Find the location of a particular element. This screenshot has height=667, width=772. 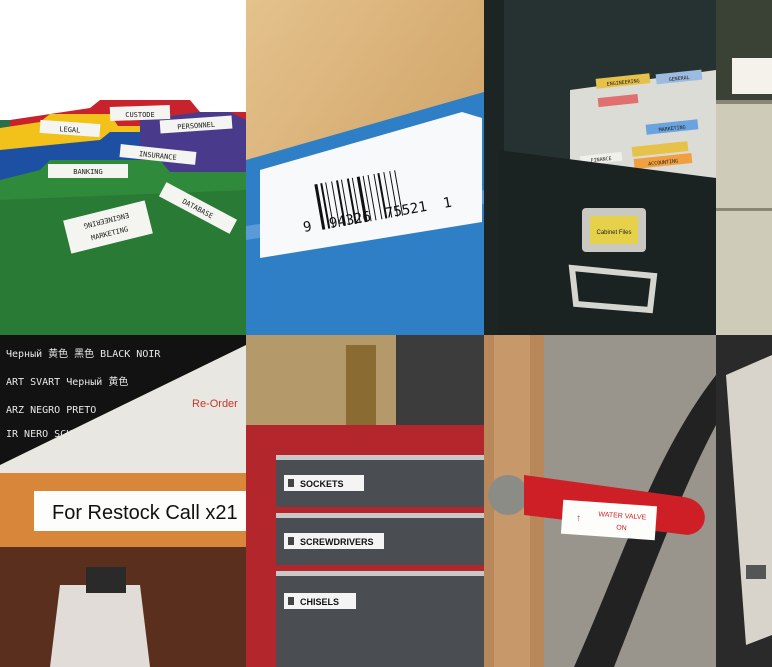

arrow-up-icon: ↑ is located at coordinates (579, 518).